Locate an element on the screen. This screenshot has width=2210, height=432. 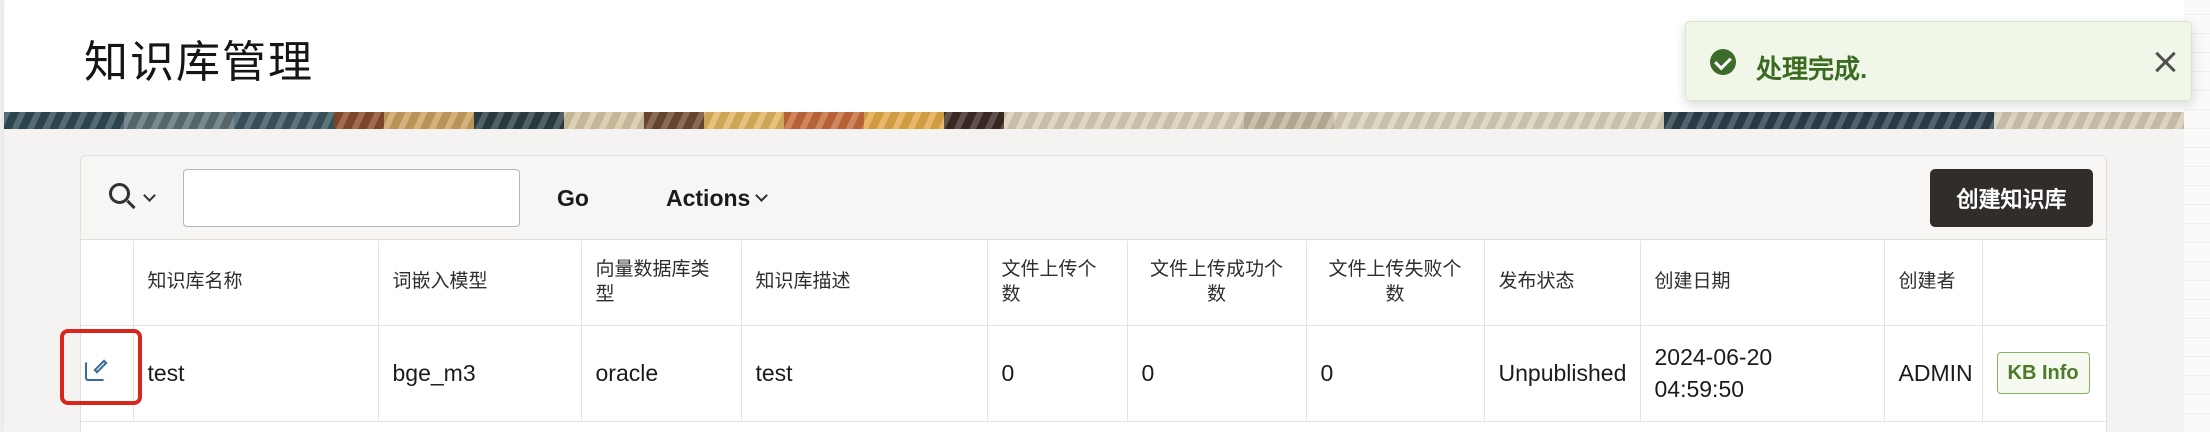
decorative-banner is located at coordinates (1094, 120).